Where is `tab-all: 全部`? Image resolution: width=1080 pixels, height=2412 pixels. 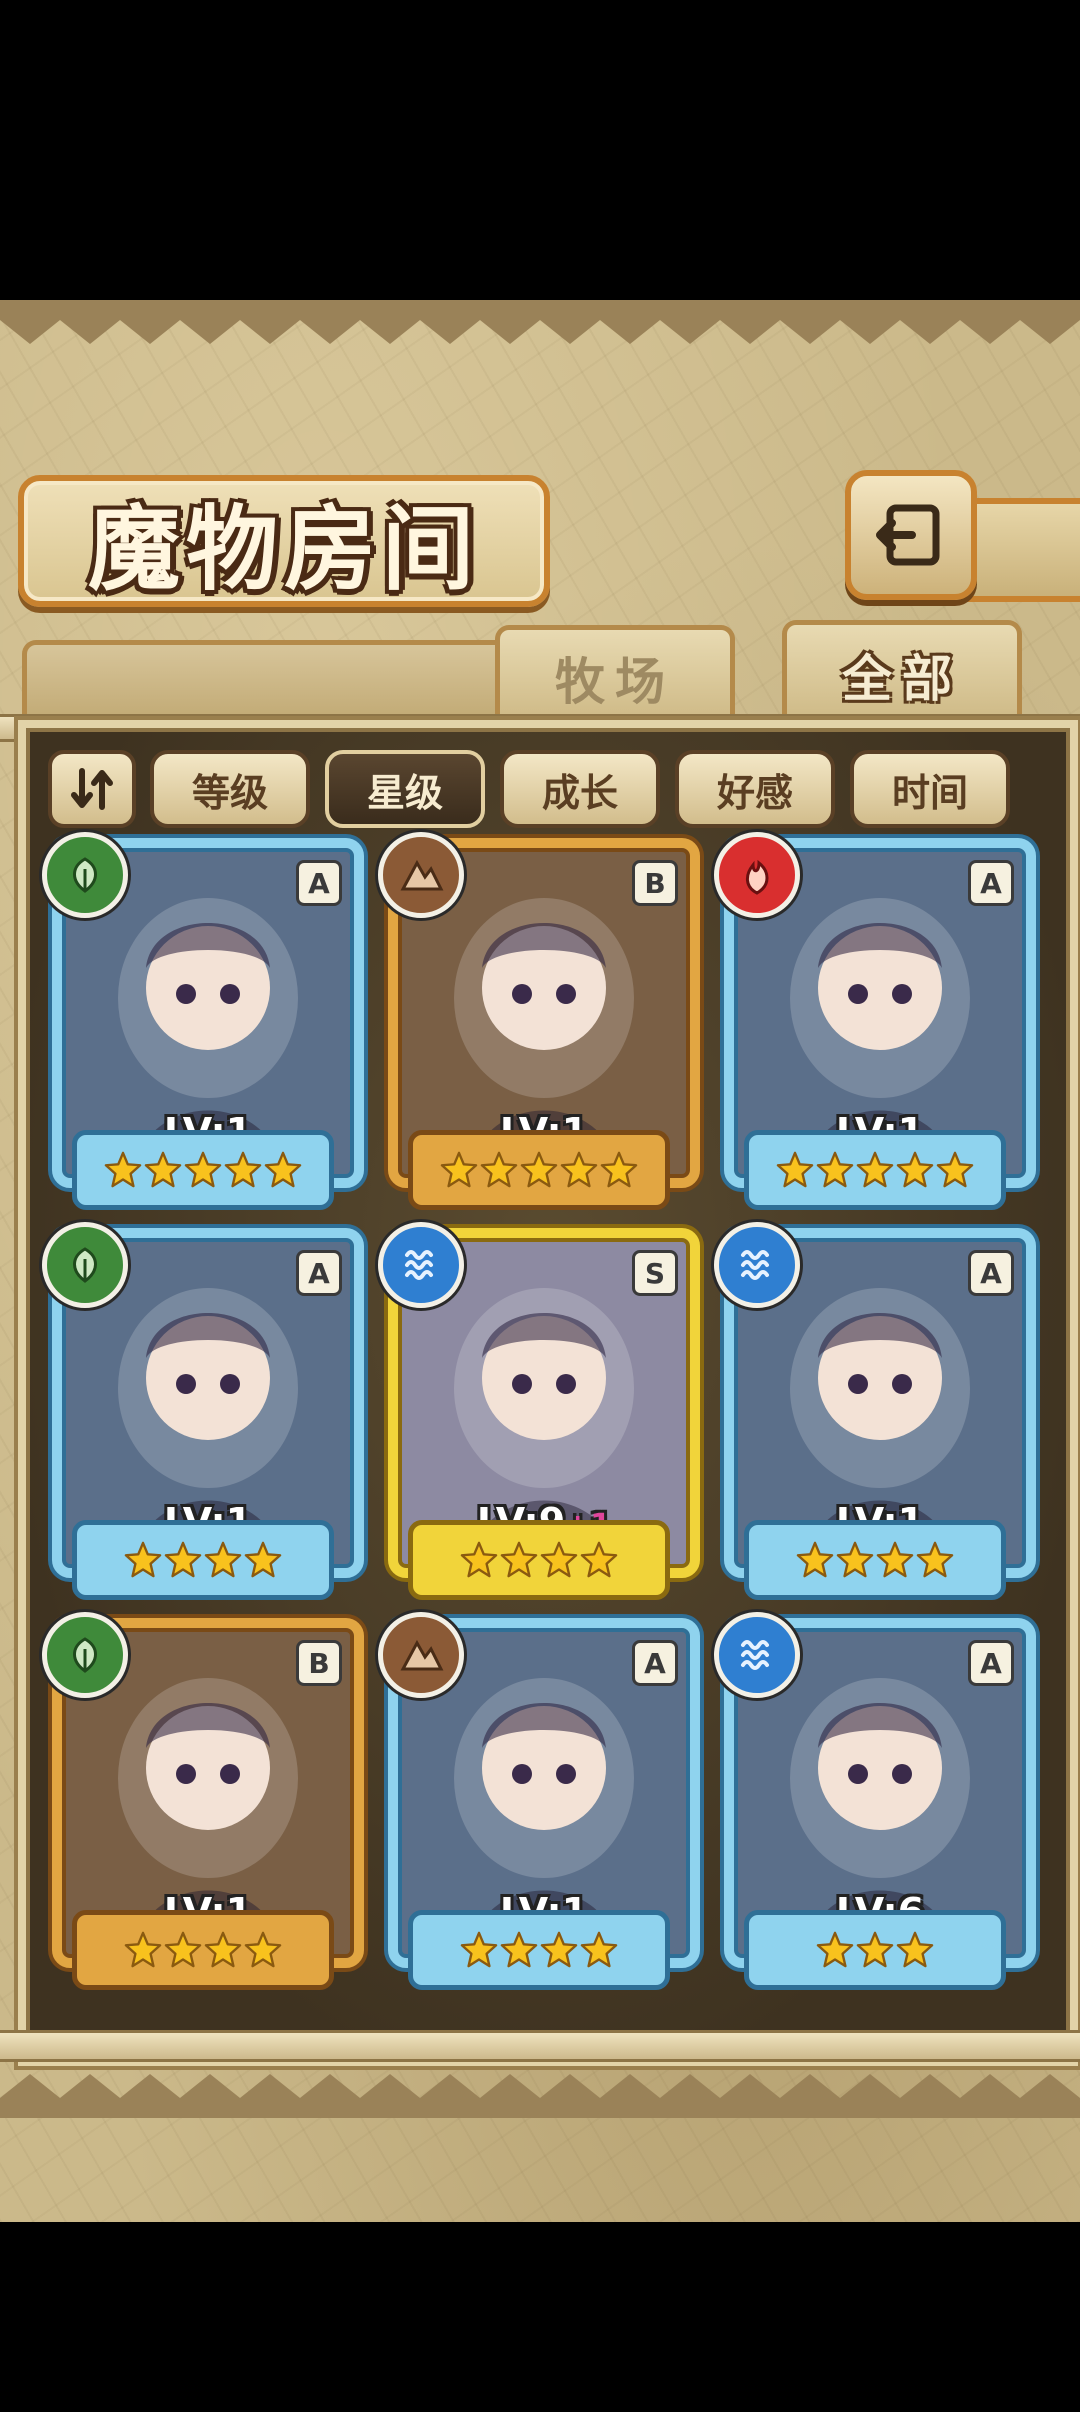 tab-all: 全部 is located at coordinates (902, 672).